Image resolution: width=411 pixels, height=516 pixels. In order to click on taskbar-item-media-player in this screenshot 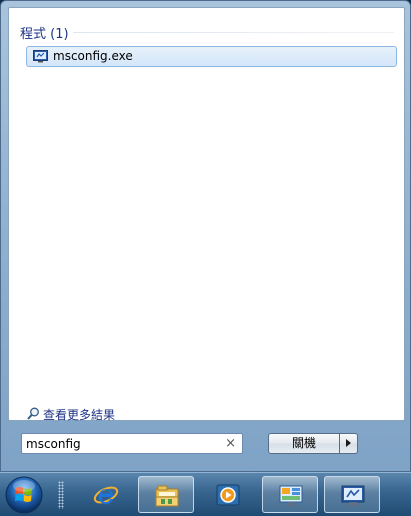, I will do `click(228, 494)`.